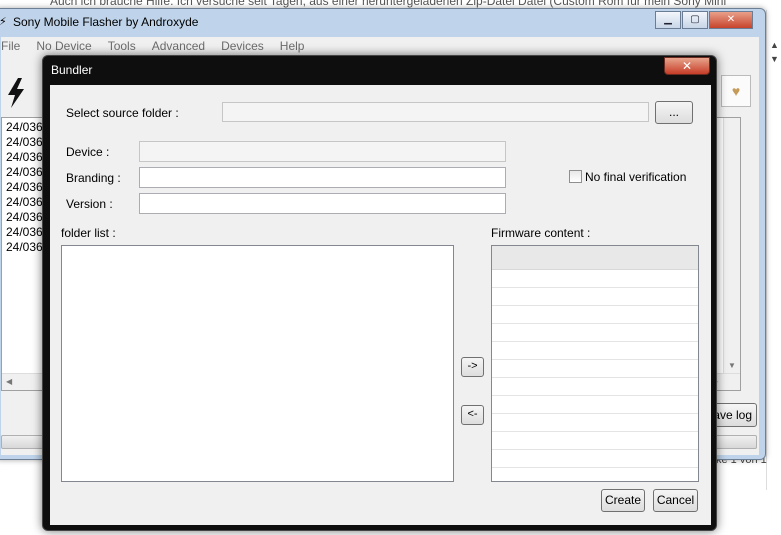 This screenshot has height=535, width=781. I want to click on dialog-close-button: ✕, so click(687, 66).